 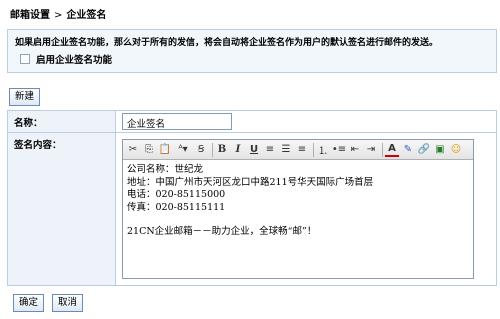 I want to click on new-button: 新建, so click(x=25, y=97).